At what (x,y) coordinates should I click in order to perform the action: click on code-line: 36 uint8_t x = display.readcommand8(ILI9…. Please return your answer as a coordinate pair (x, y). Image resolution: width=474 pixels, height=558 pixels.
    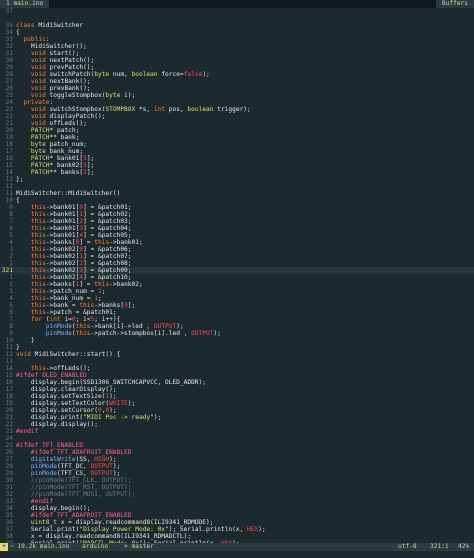
    Looking at the image, I should click on (237, 522).